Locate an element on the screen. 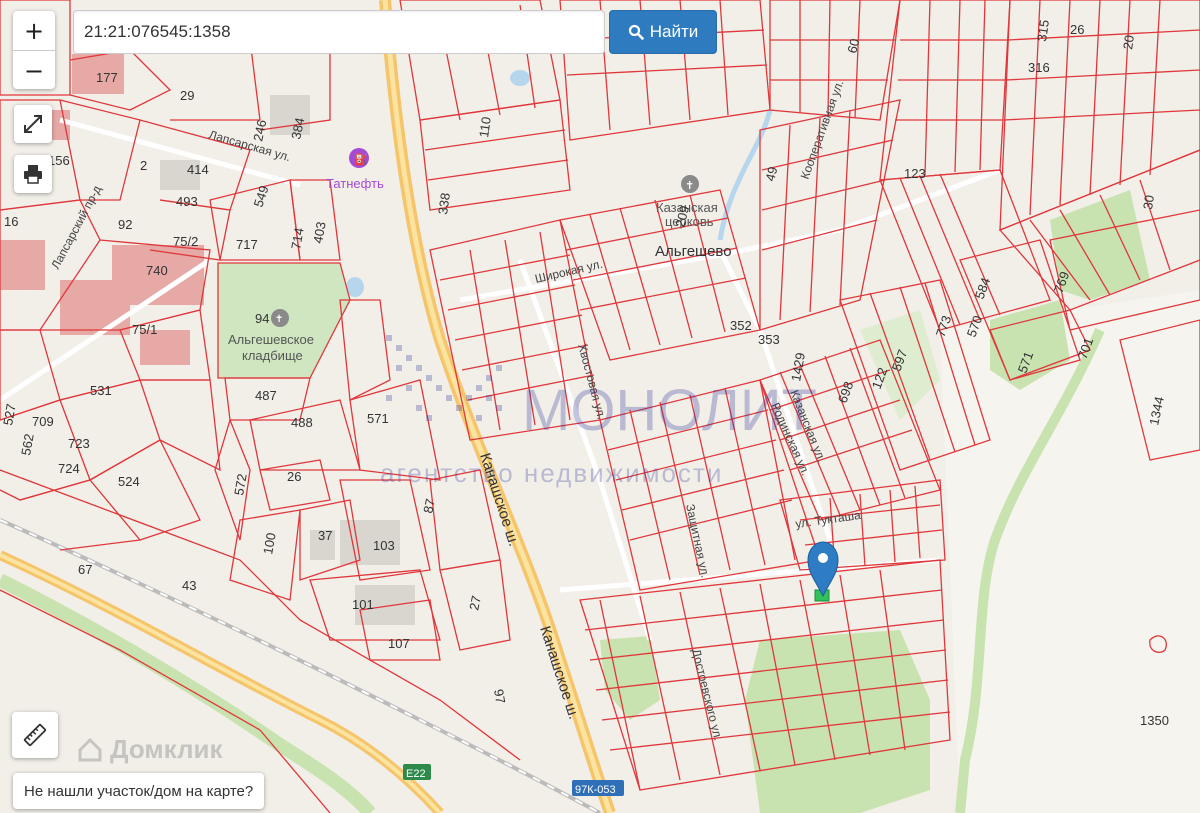 The image size is (1200, 813). parcel-number: 571 is located at coordinates (378, 418).